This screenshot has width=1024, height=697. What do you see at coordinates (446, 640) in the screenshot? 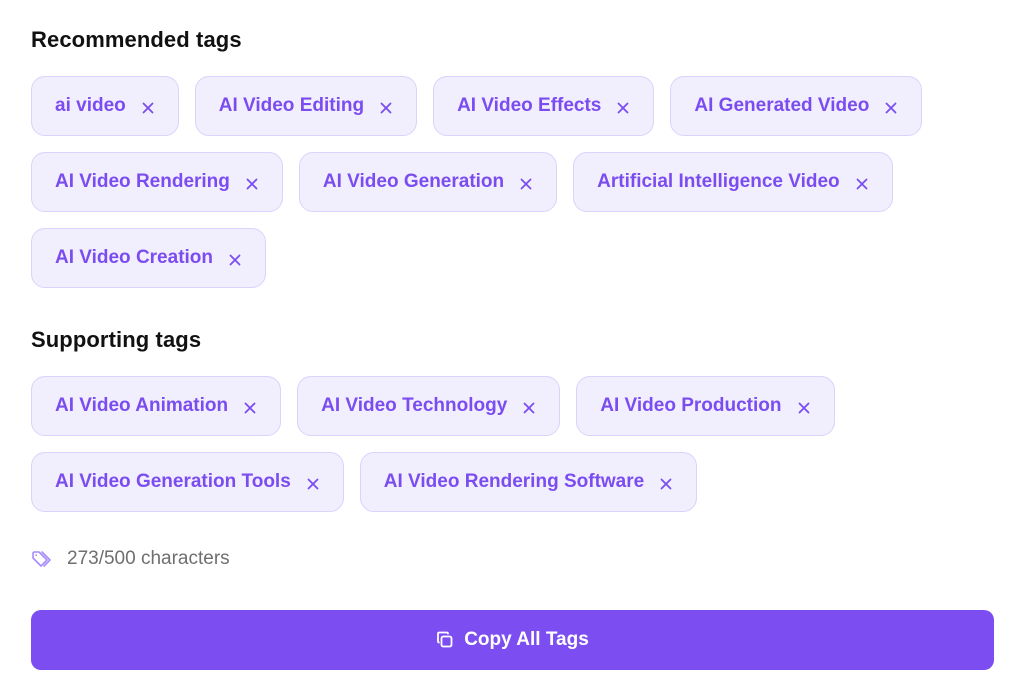
I see `copy-icon` at bounding box center [446, 640].